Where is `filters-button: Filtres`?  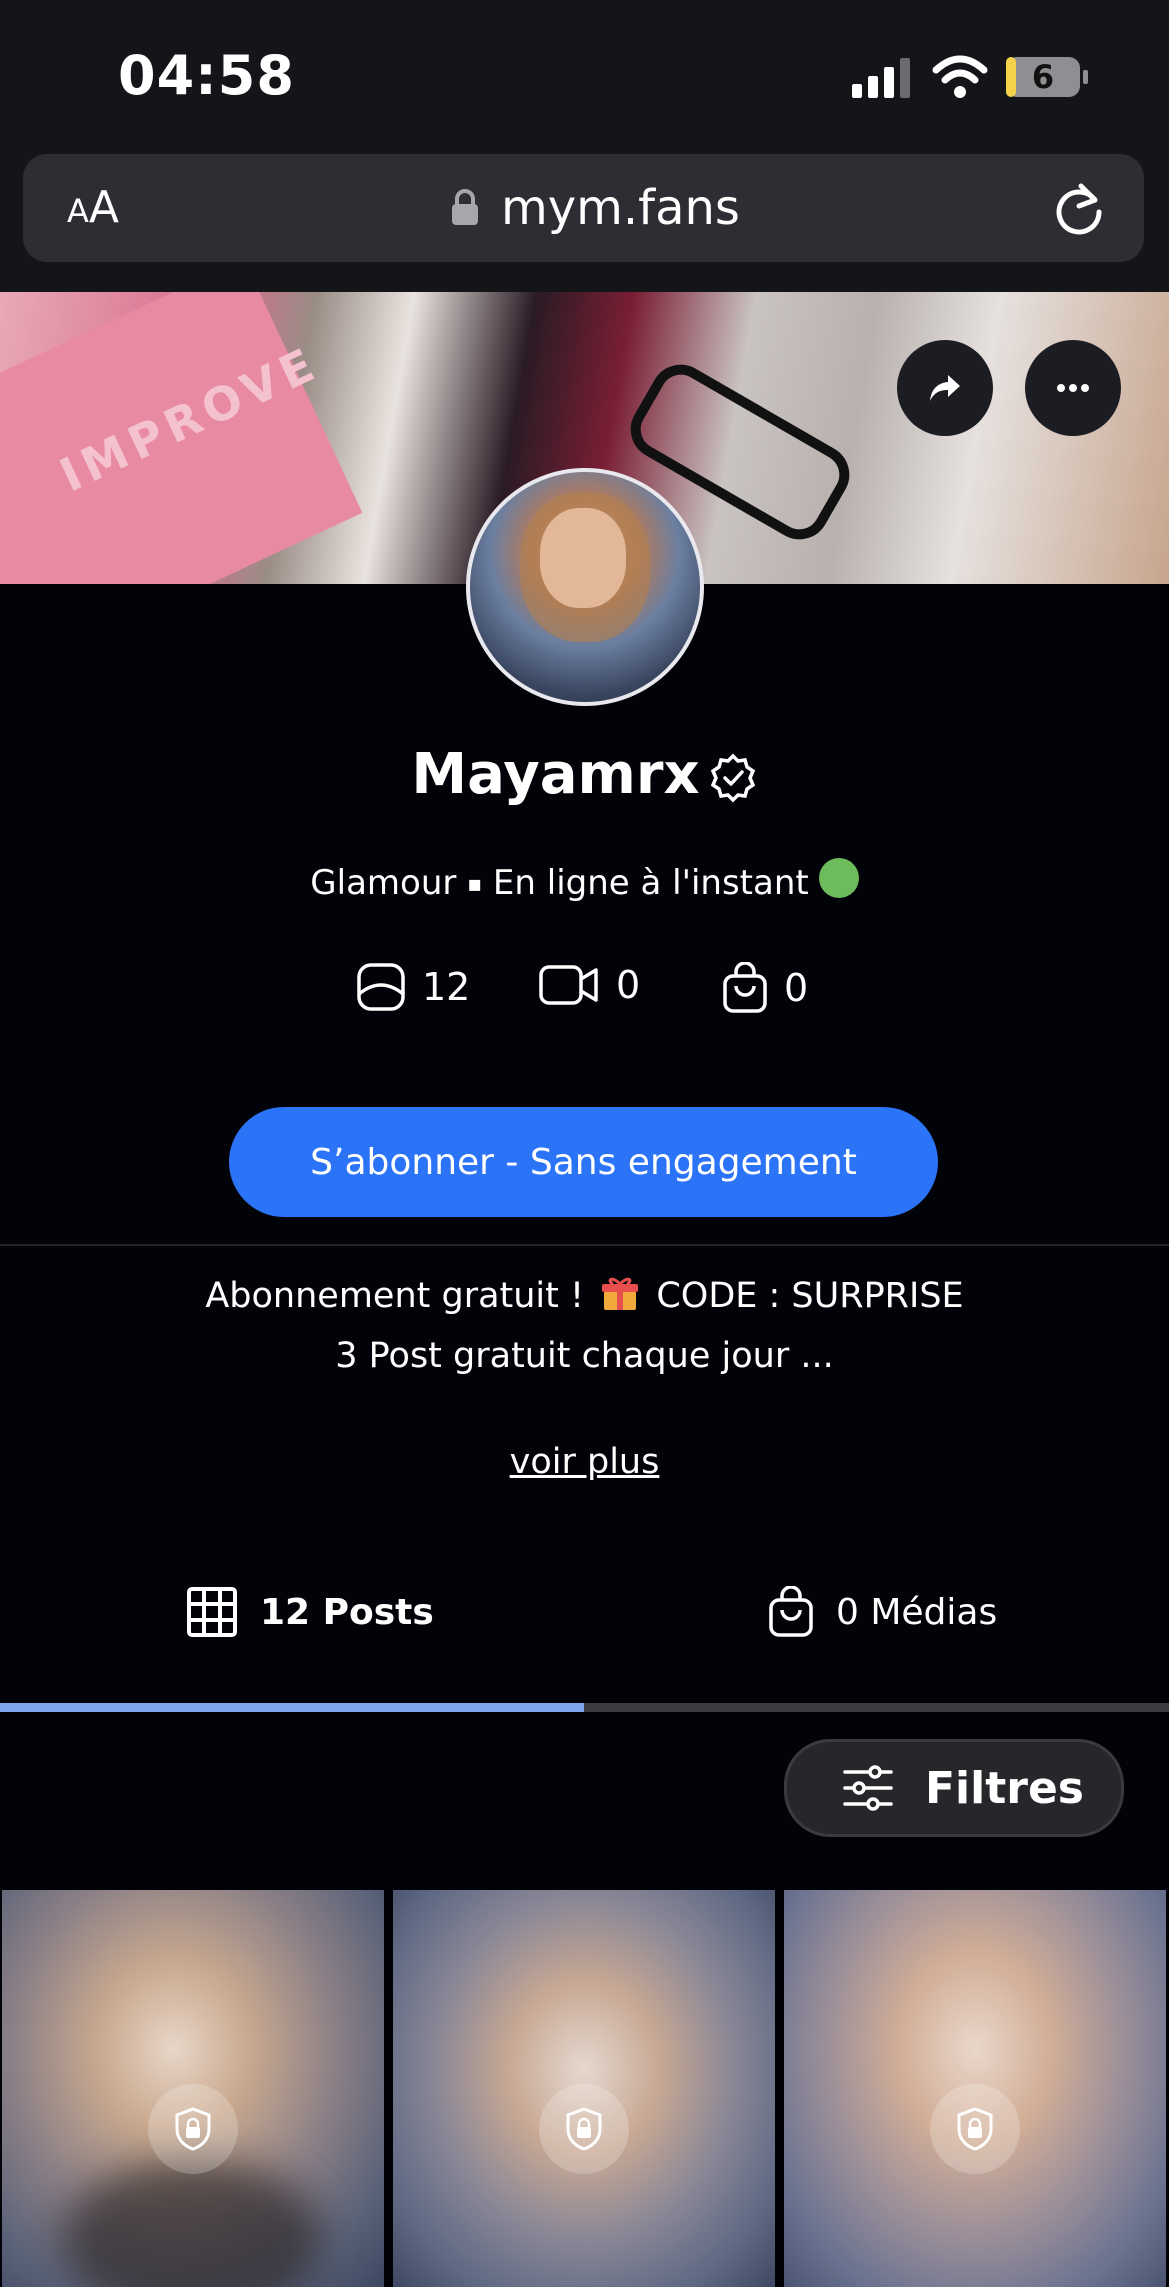 filters-button: Filtres is located at coordinates (954, 1788).